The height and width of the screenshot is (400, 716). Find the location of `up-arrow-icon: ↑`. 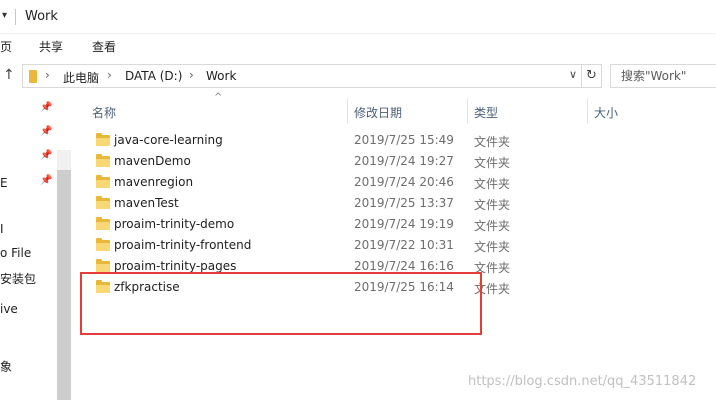

up-arrow-icon: ↑ is located at coordinates (9, 75).